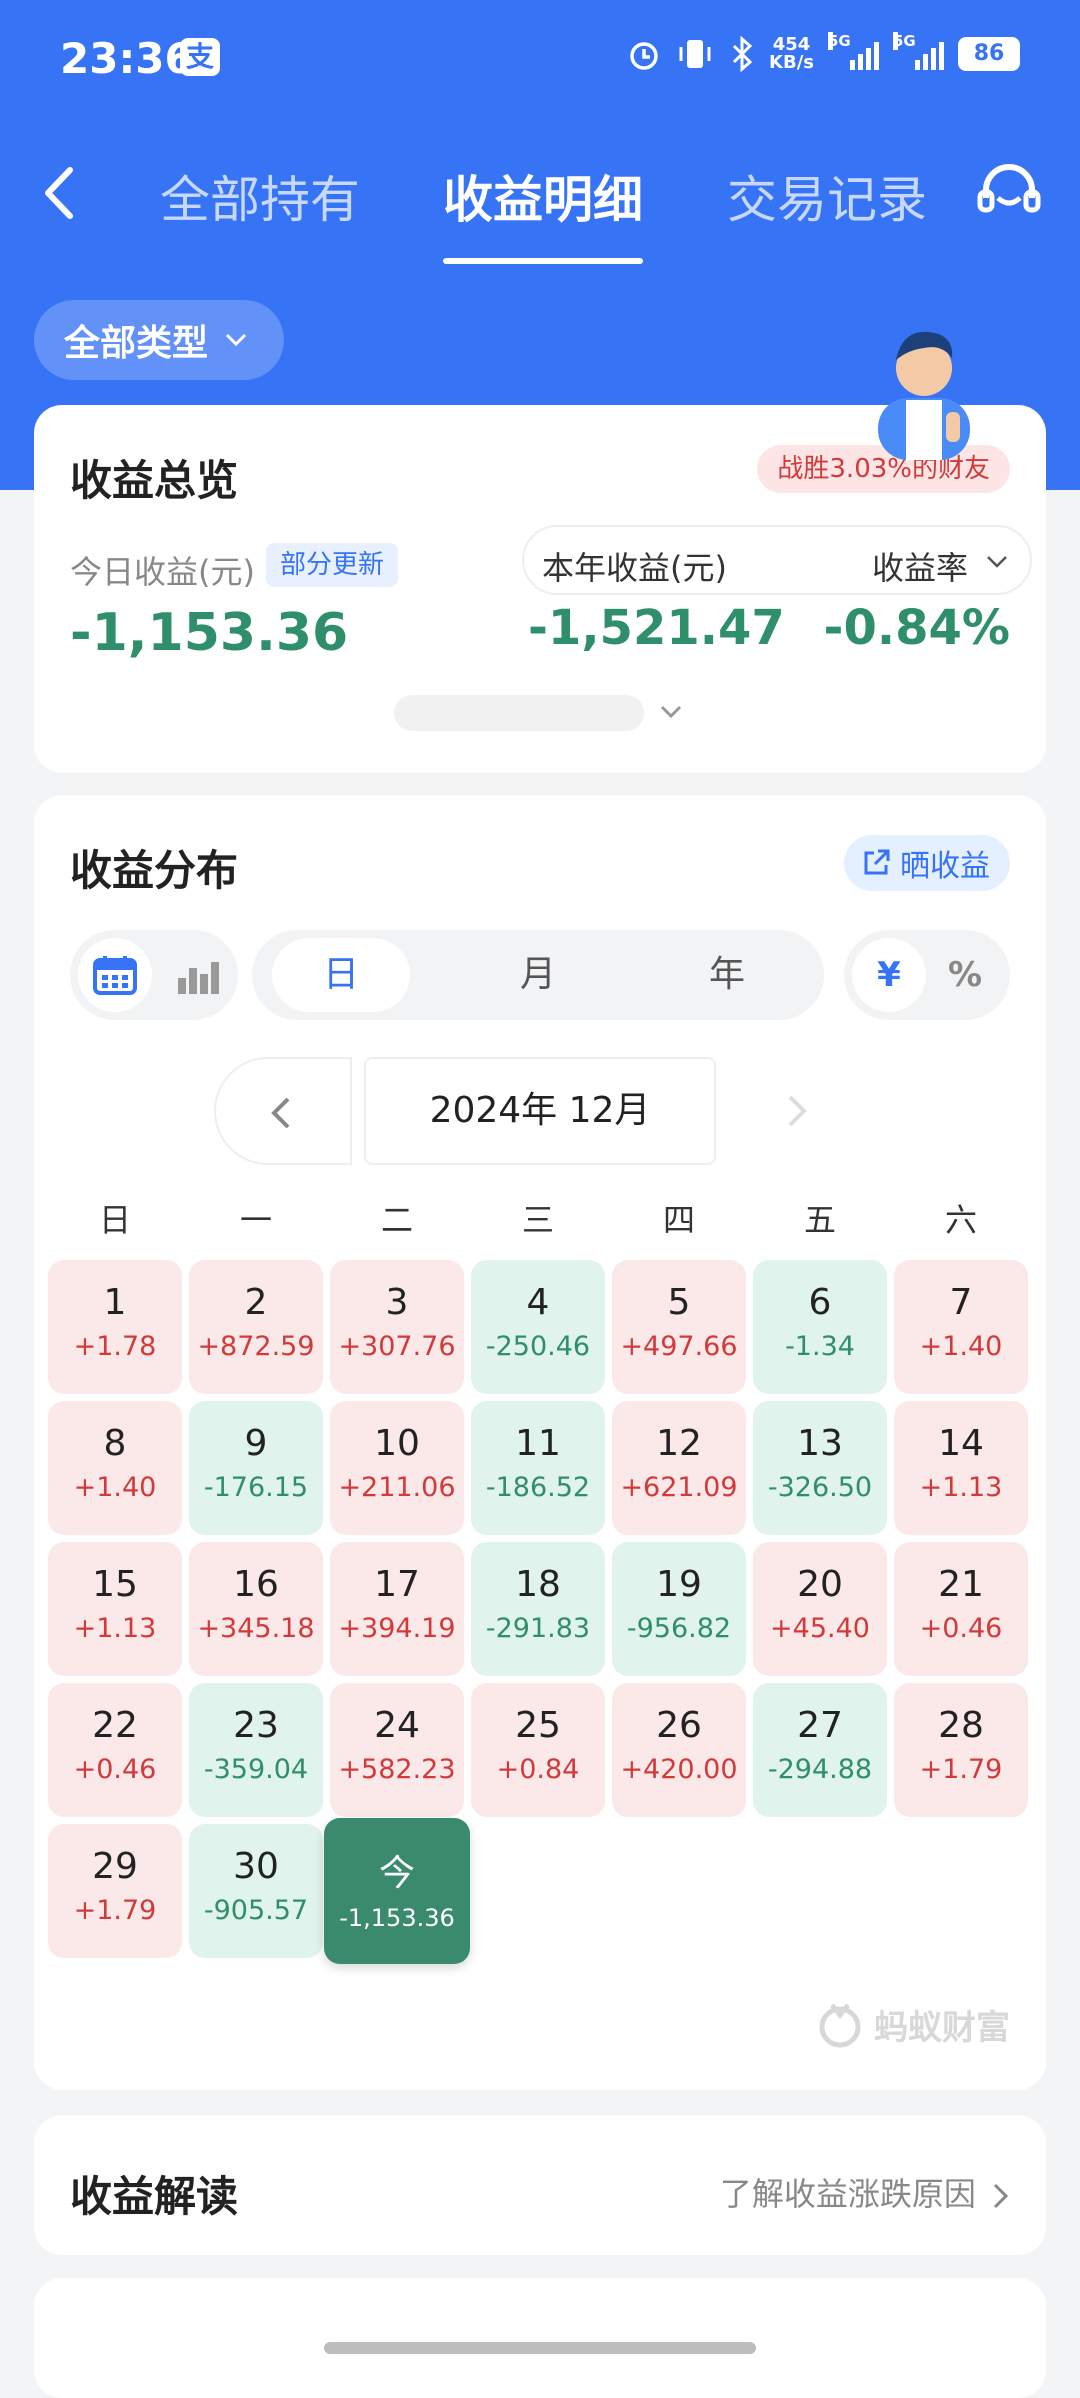 Image resolution: width=1080 pixels, height=2398 pixels. I want to click on calendar-day-cell: 2 +872.59, so click(256, 1327).